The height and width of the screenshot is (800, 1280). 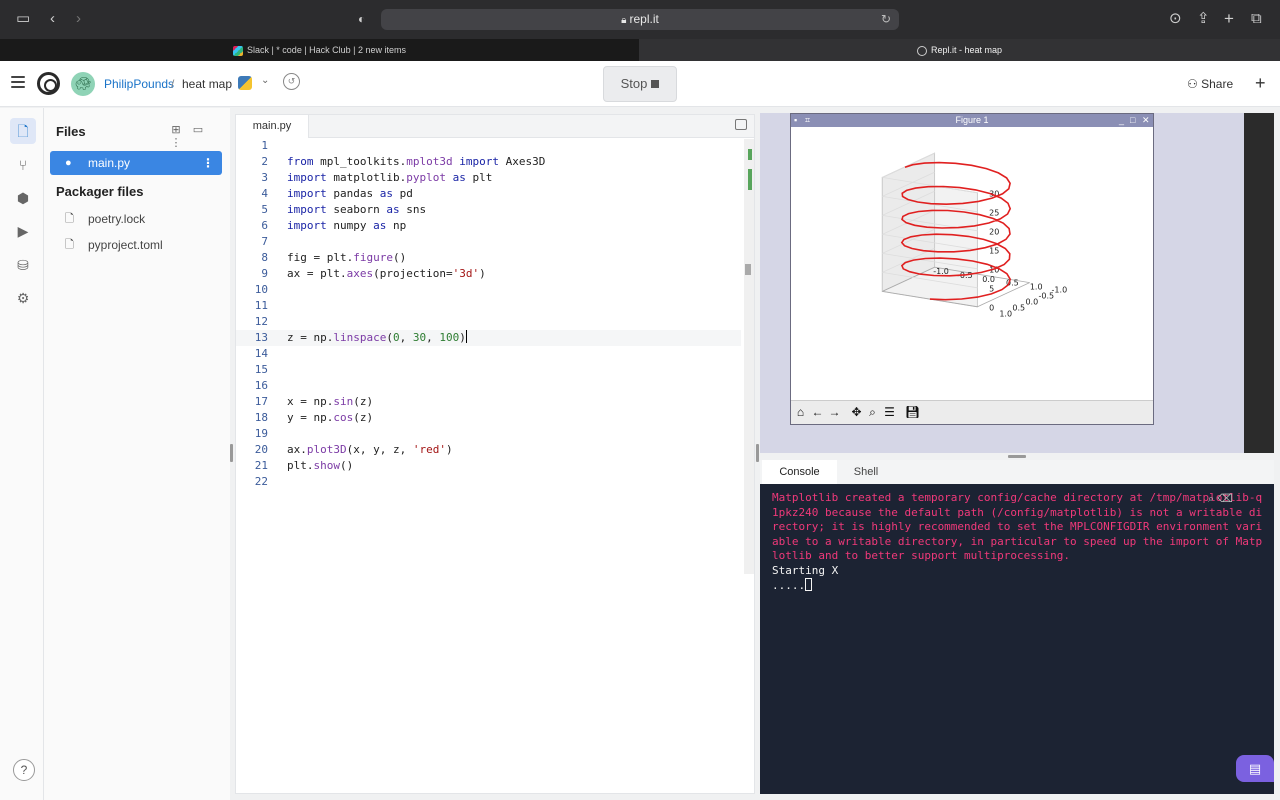 What do you see at coordinates (361, 19) in the screenshot?
I see `privacy-shield-icon: ◐` at bounding box center [361, 19].